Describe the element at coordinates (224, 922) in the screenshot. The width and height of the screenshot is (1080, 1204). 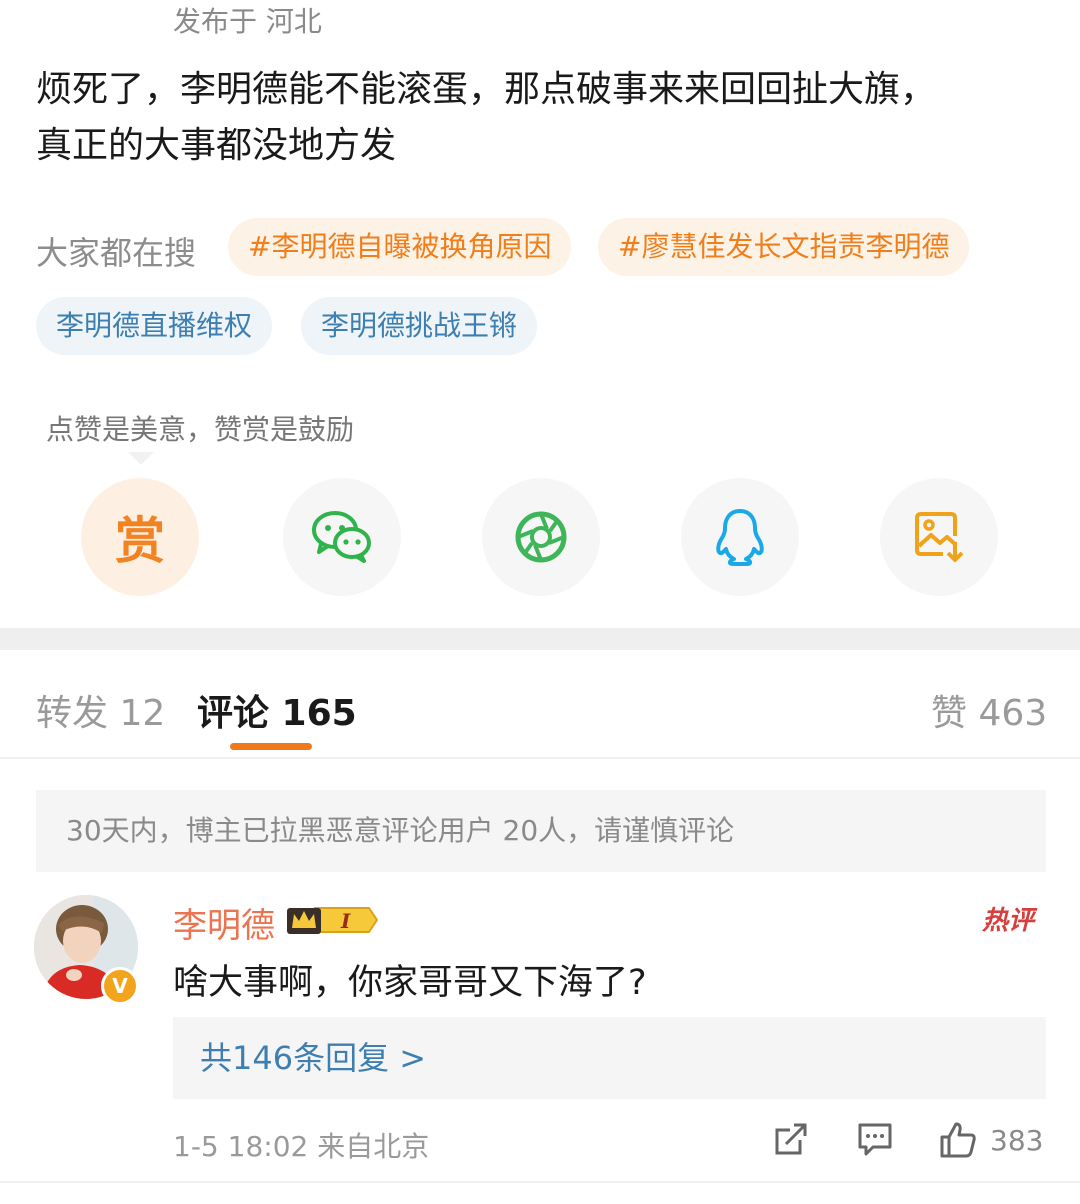
I see `comment-username: 李明德` at that location.